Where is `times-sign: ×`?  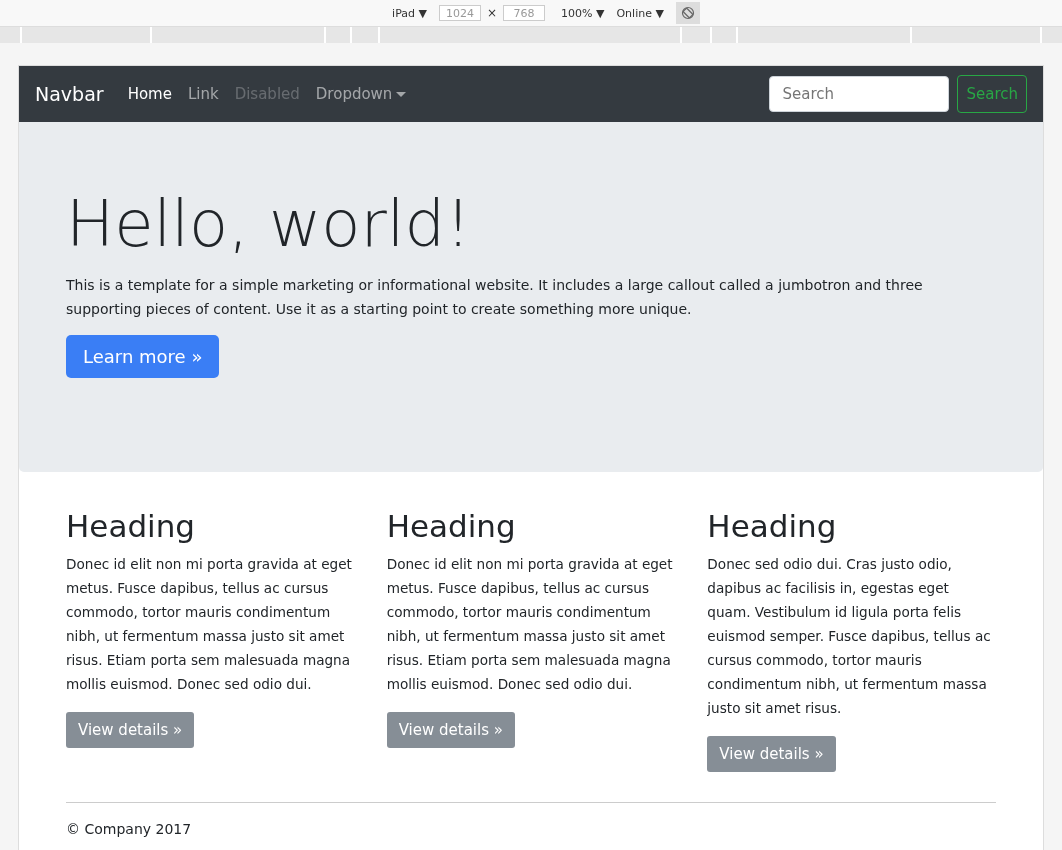
times-sign: × is located at coordinates (492, 13).